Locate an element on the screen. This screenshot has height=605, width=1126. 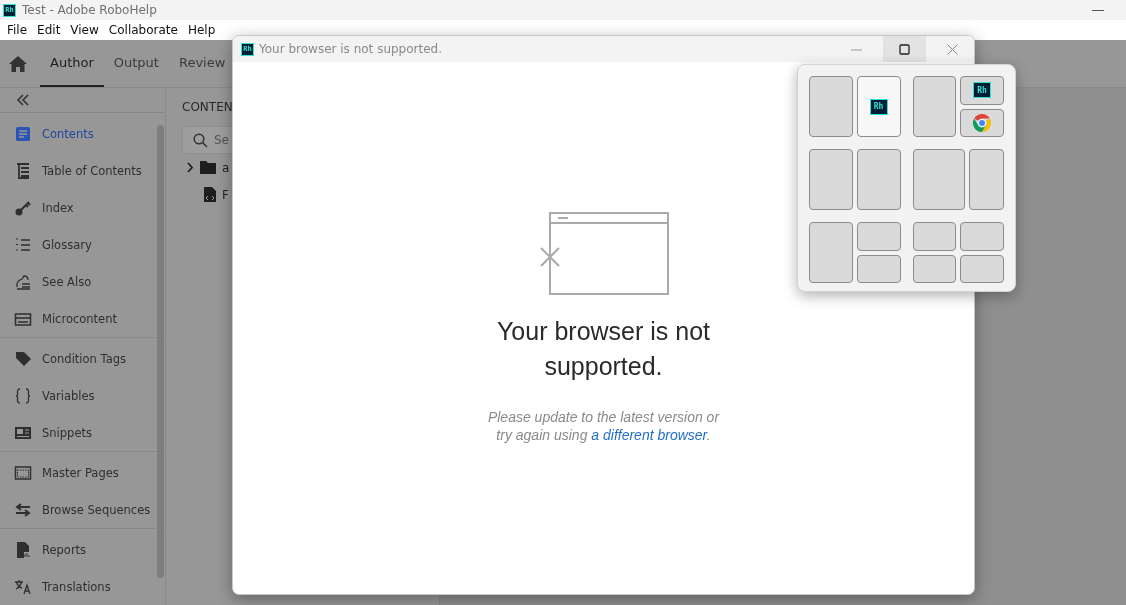
dialog-message: Please update to the latest version or try again using a different browser. is located at coordinates (603, 426).